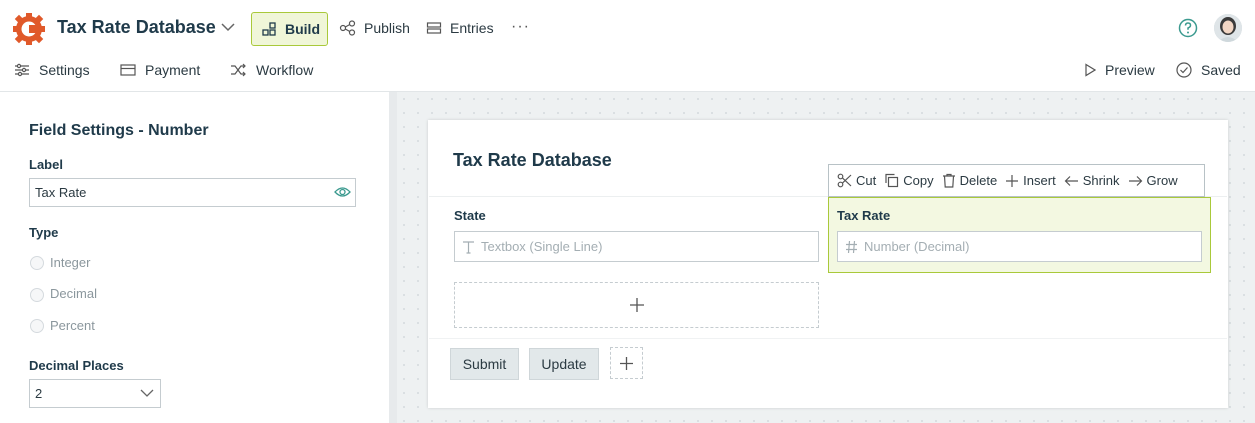 The image size is (1255, 423). What do you see at coordinates (76, 365) in the screenshot?
I see `decimal-places-heading: Decimal Places` at bounding box center [76, 365].